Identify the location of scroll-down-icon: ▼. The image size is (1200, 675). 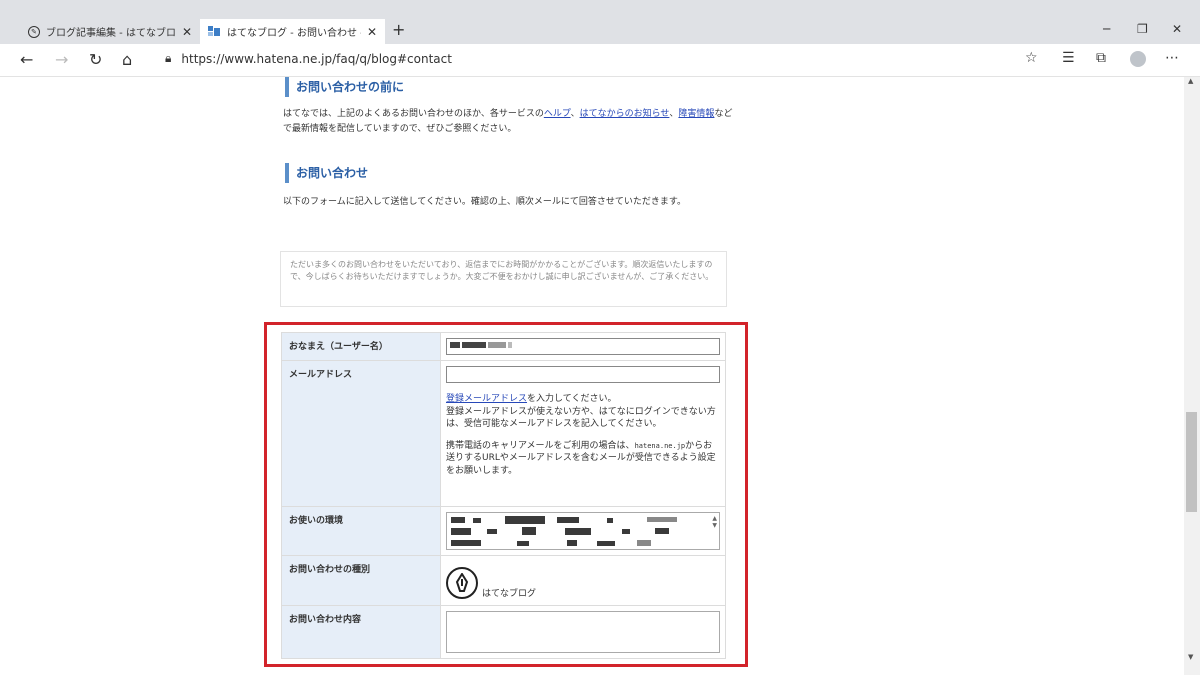
(1190, 657).